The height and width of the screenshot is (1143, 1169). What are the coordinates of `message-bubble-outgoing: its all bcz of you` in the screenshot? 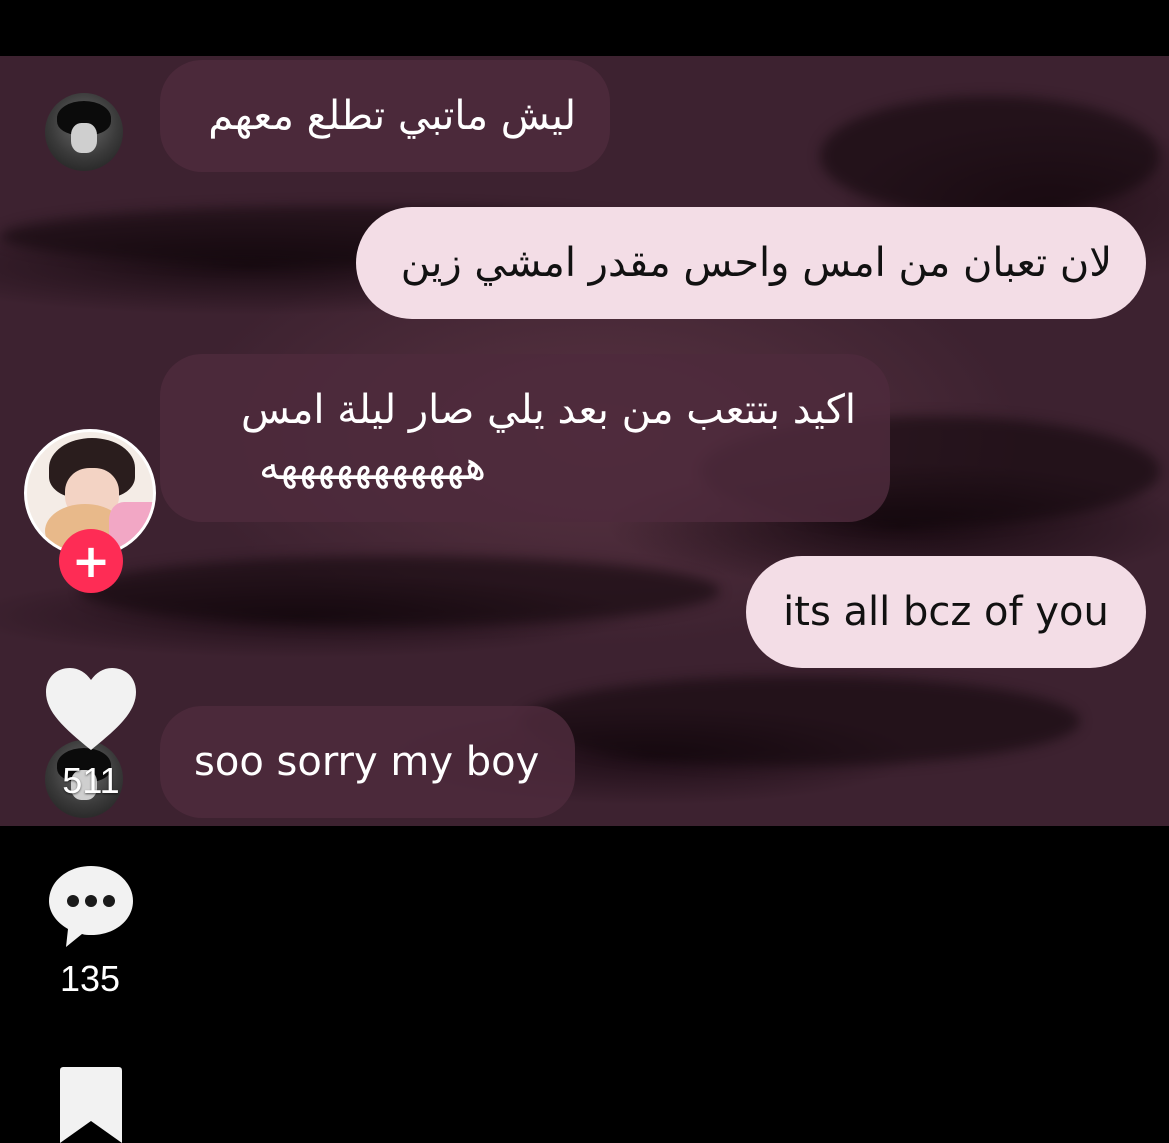 It's located at (946, 612).